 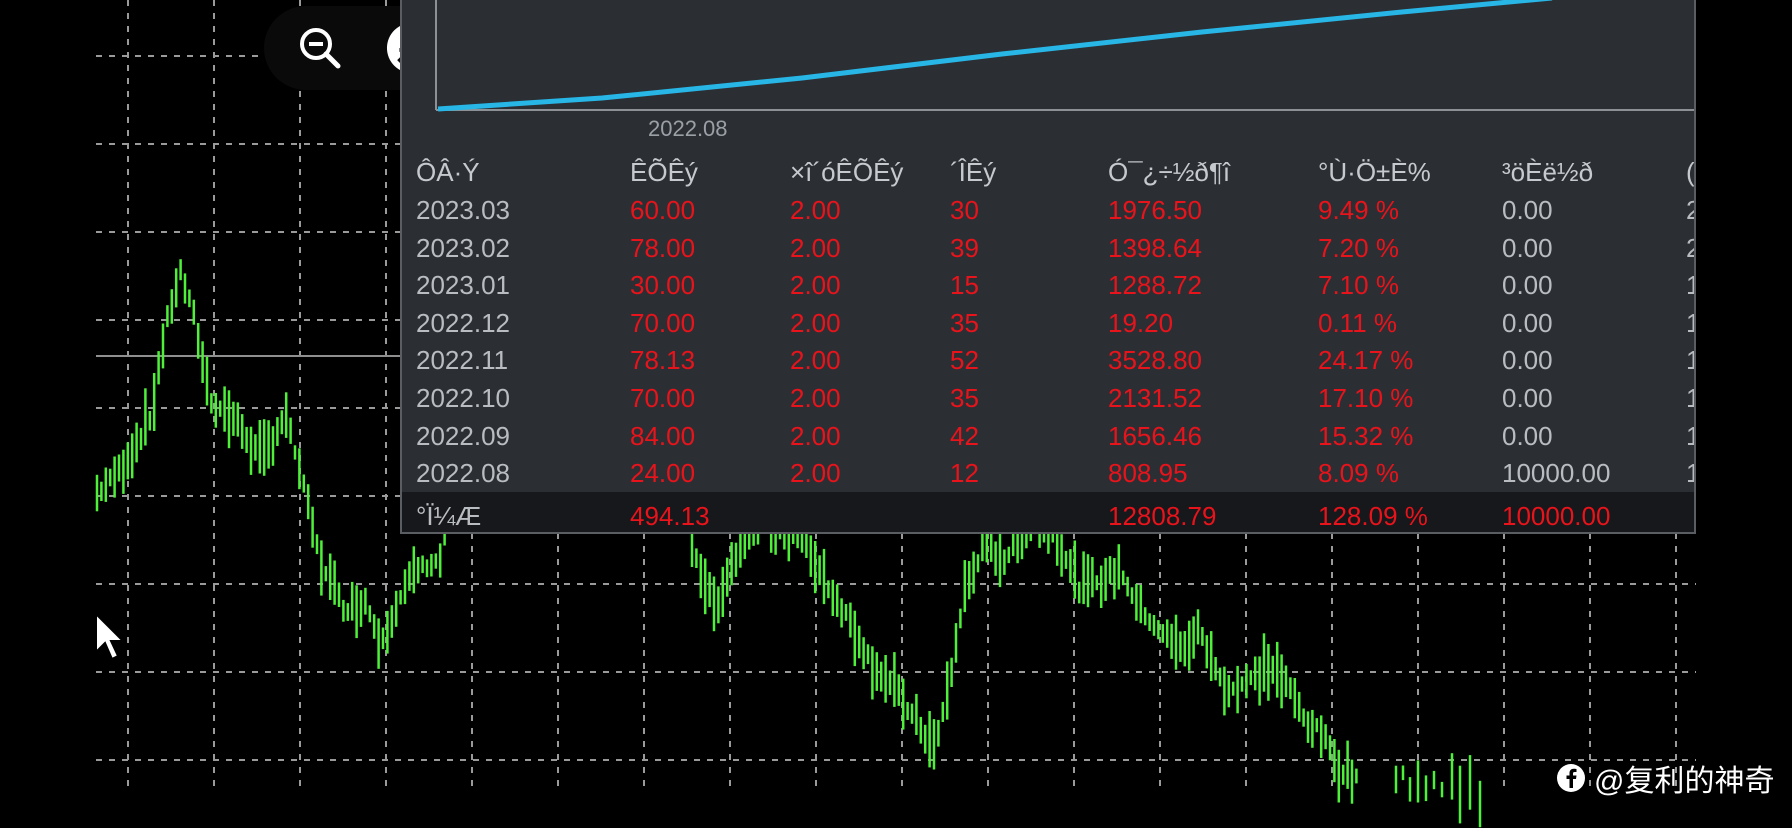 I want to click on column-header: °Ù·Ö±È%, so click(x=1374, y=172).